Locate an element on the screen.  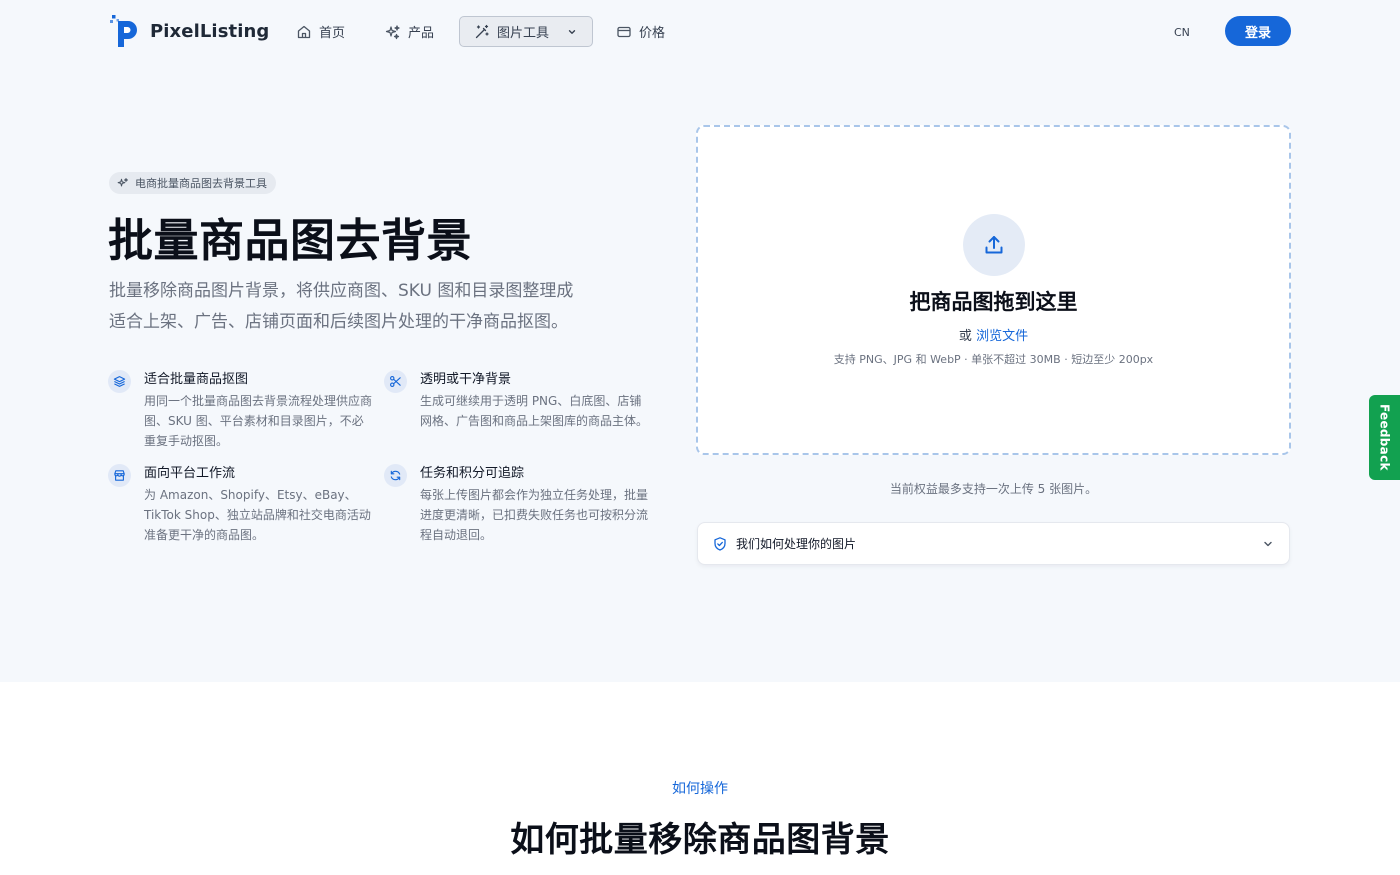
shield-check-icon is located at coordinates (720, 543).